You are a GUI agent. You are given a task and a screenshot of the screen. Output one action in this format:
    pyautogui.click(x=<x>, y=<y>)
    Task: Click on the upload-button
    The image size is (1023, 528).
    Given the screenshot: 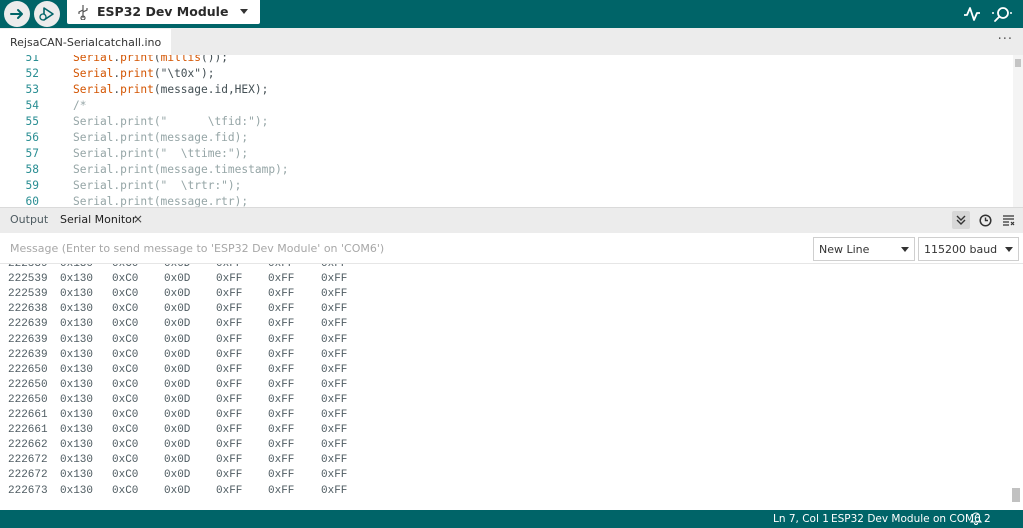 What is the action you would take?
    pyautogui.click(x=17, y=14)
    